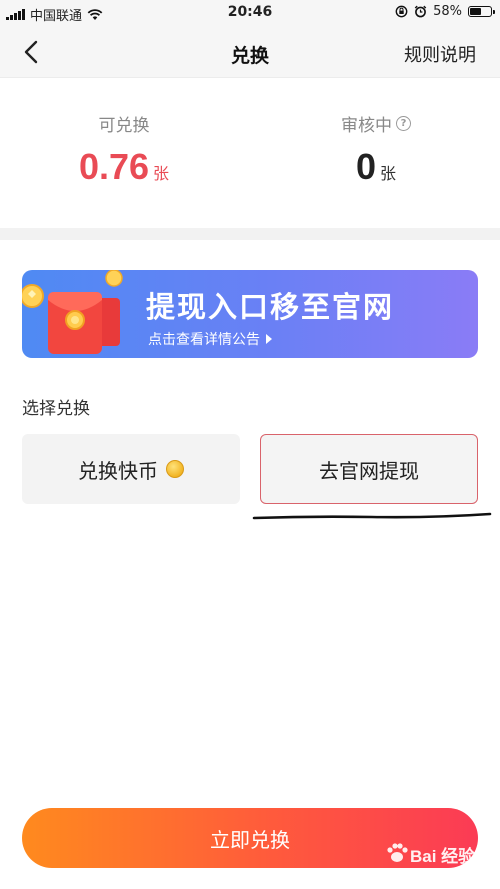 This screenshot has height=889, width=500. I want to click on available-label: 可兑换, so click(124, 126).